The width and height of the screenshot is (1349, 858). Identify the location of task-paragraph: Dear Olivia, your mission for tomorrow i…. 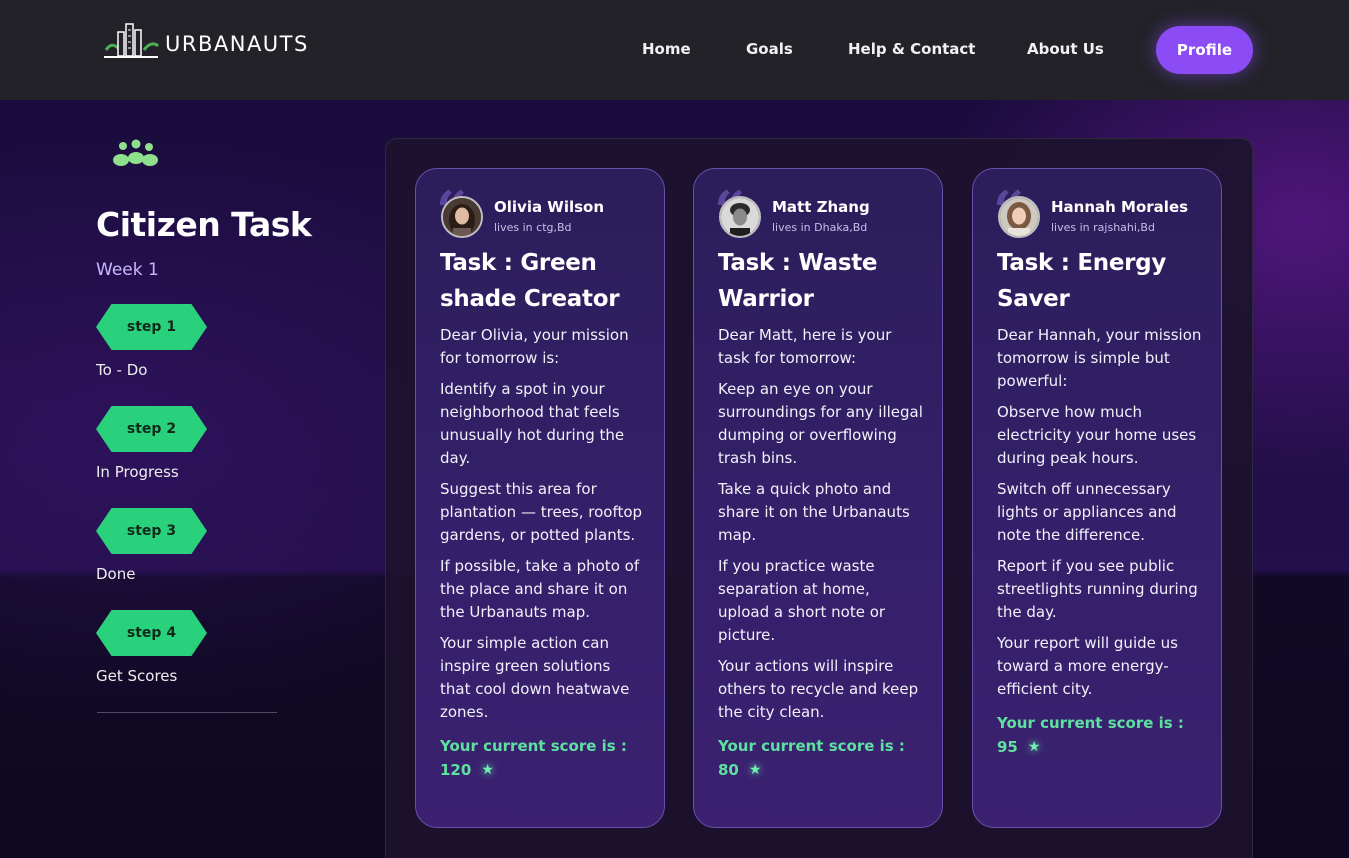
(534, 346).